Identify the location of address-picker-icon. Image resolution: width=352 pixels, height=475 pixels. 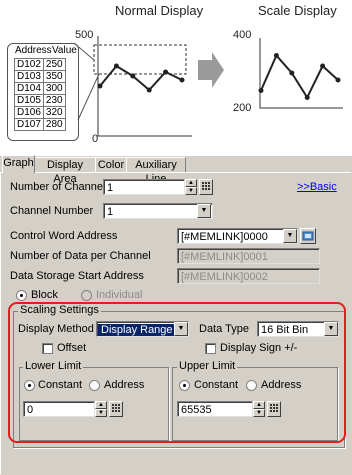
(308, 236).